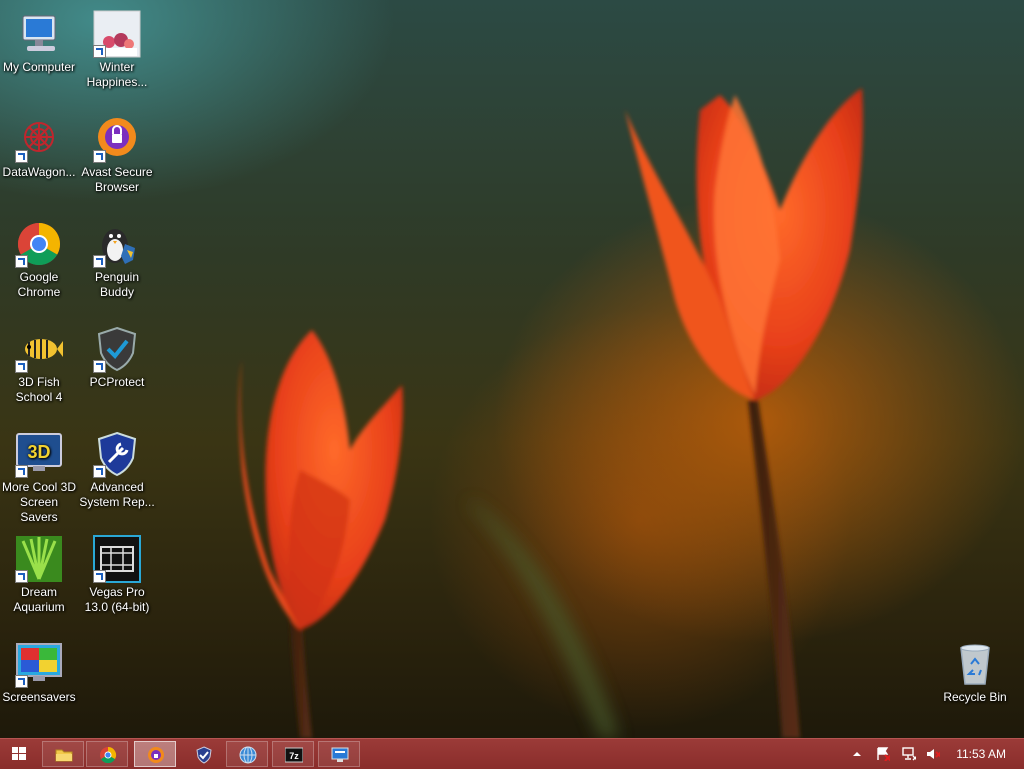  Describe the element at coordinates (39, 284) in the screenshot. I see `desktop-icon-label: Google Chrome` at that location.